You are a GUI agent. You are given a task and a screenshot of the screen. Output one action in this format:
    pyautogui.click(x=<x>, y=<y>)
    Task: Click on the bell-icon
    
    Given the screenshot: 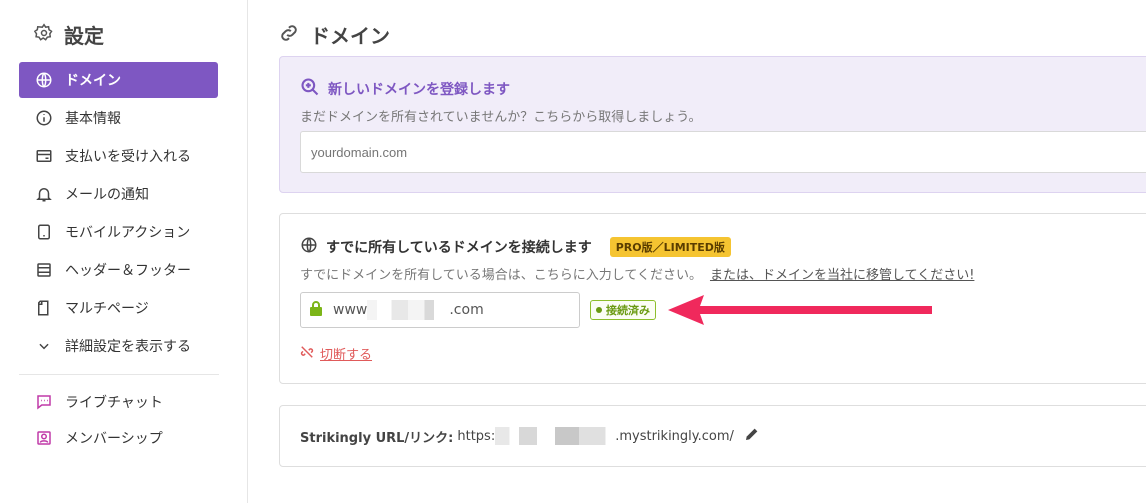 What is the action you would take?
    pyautogui.click(x=44, y=194)
    